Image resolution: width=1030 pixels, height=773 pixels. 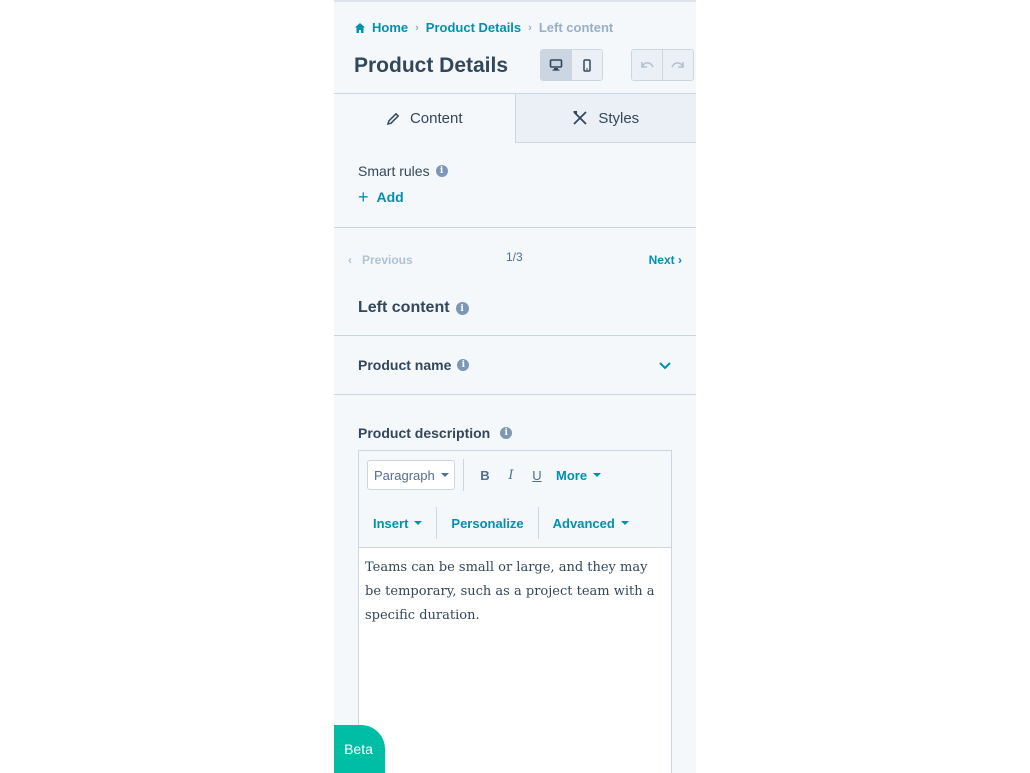 What do you see at coordinates (404, 475) in the screenshot?
I see `paragraph-select-value: Paragraph` at bounding box center [404, 475].